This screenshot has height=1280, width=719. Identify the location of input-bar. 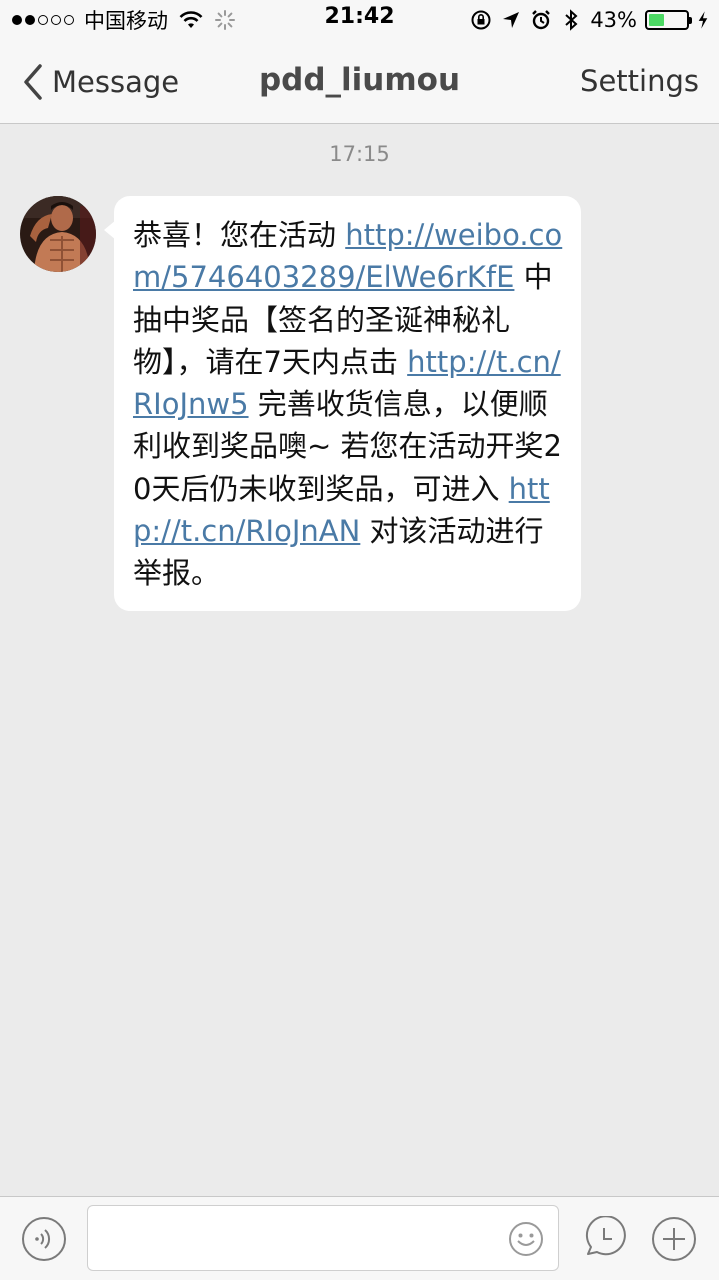
(359, 1238).